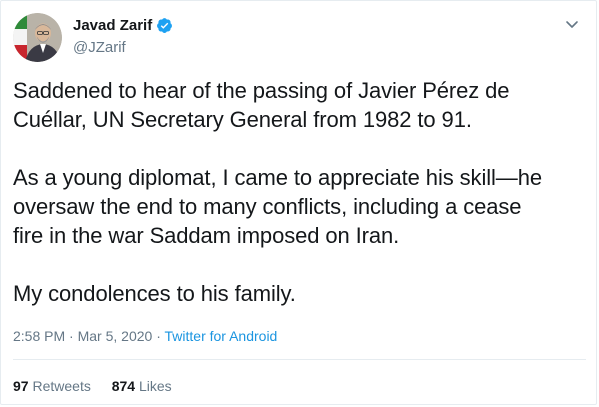  I want to click on author-display-name: Javad Zarif, so click(112, 25).